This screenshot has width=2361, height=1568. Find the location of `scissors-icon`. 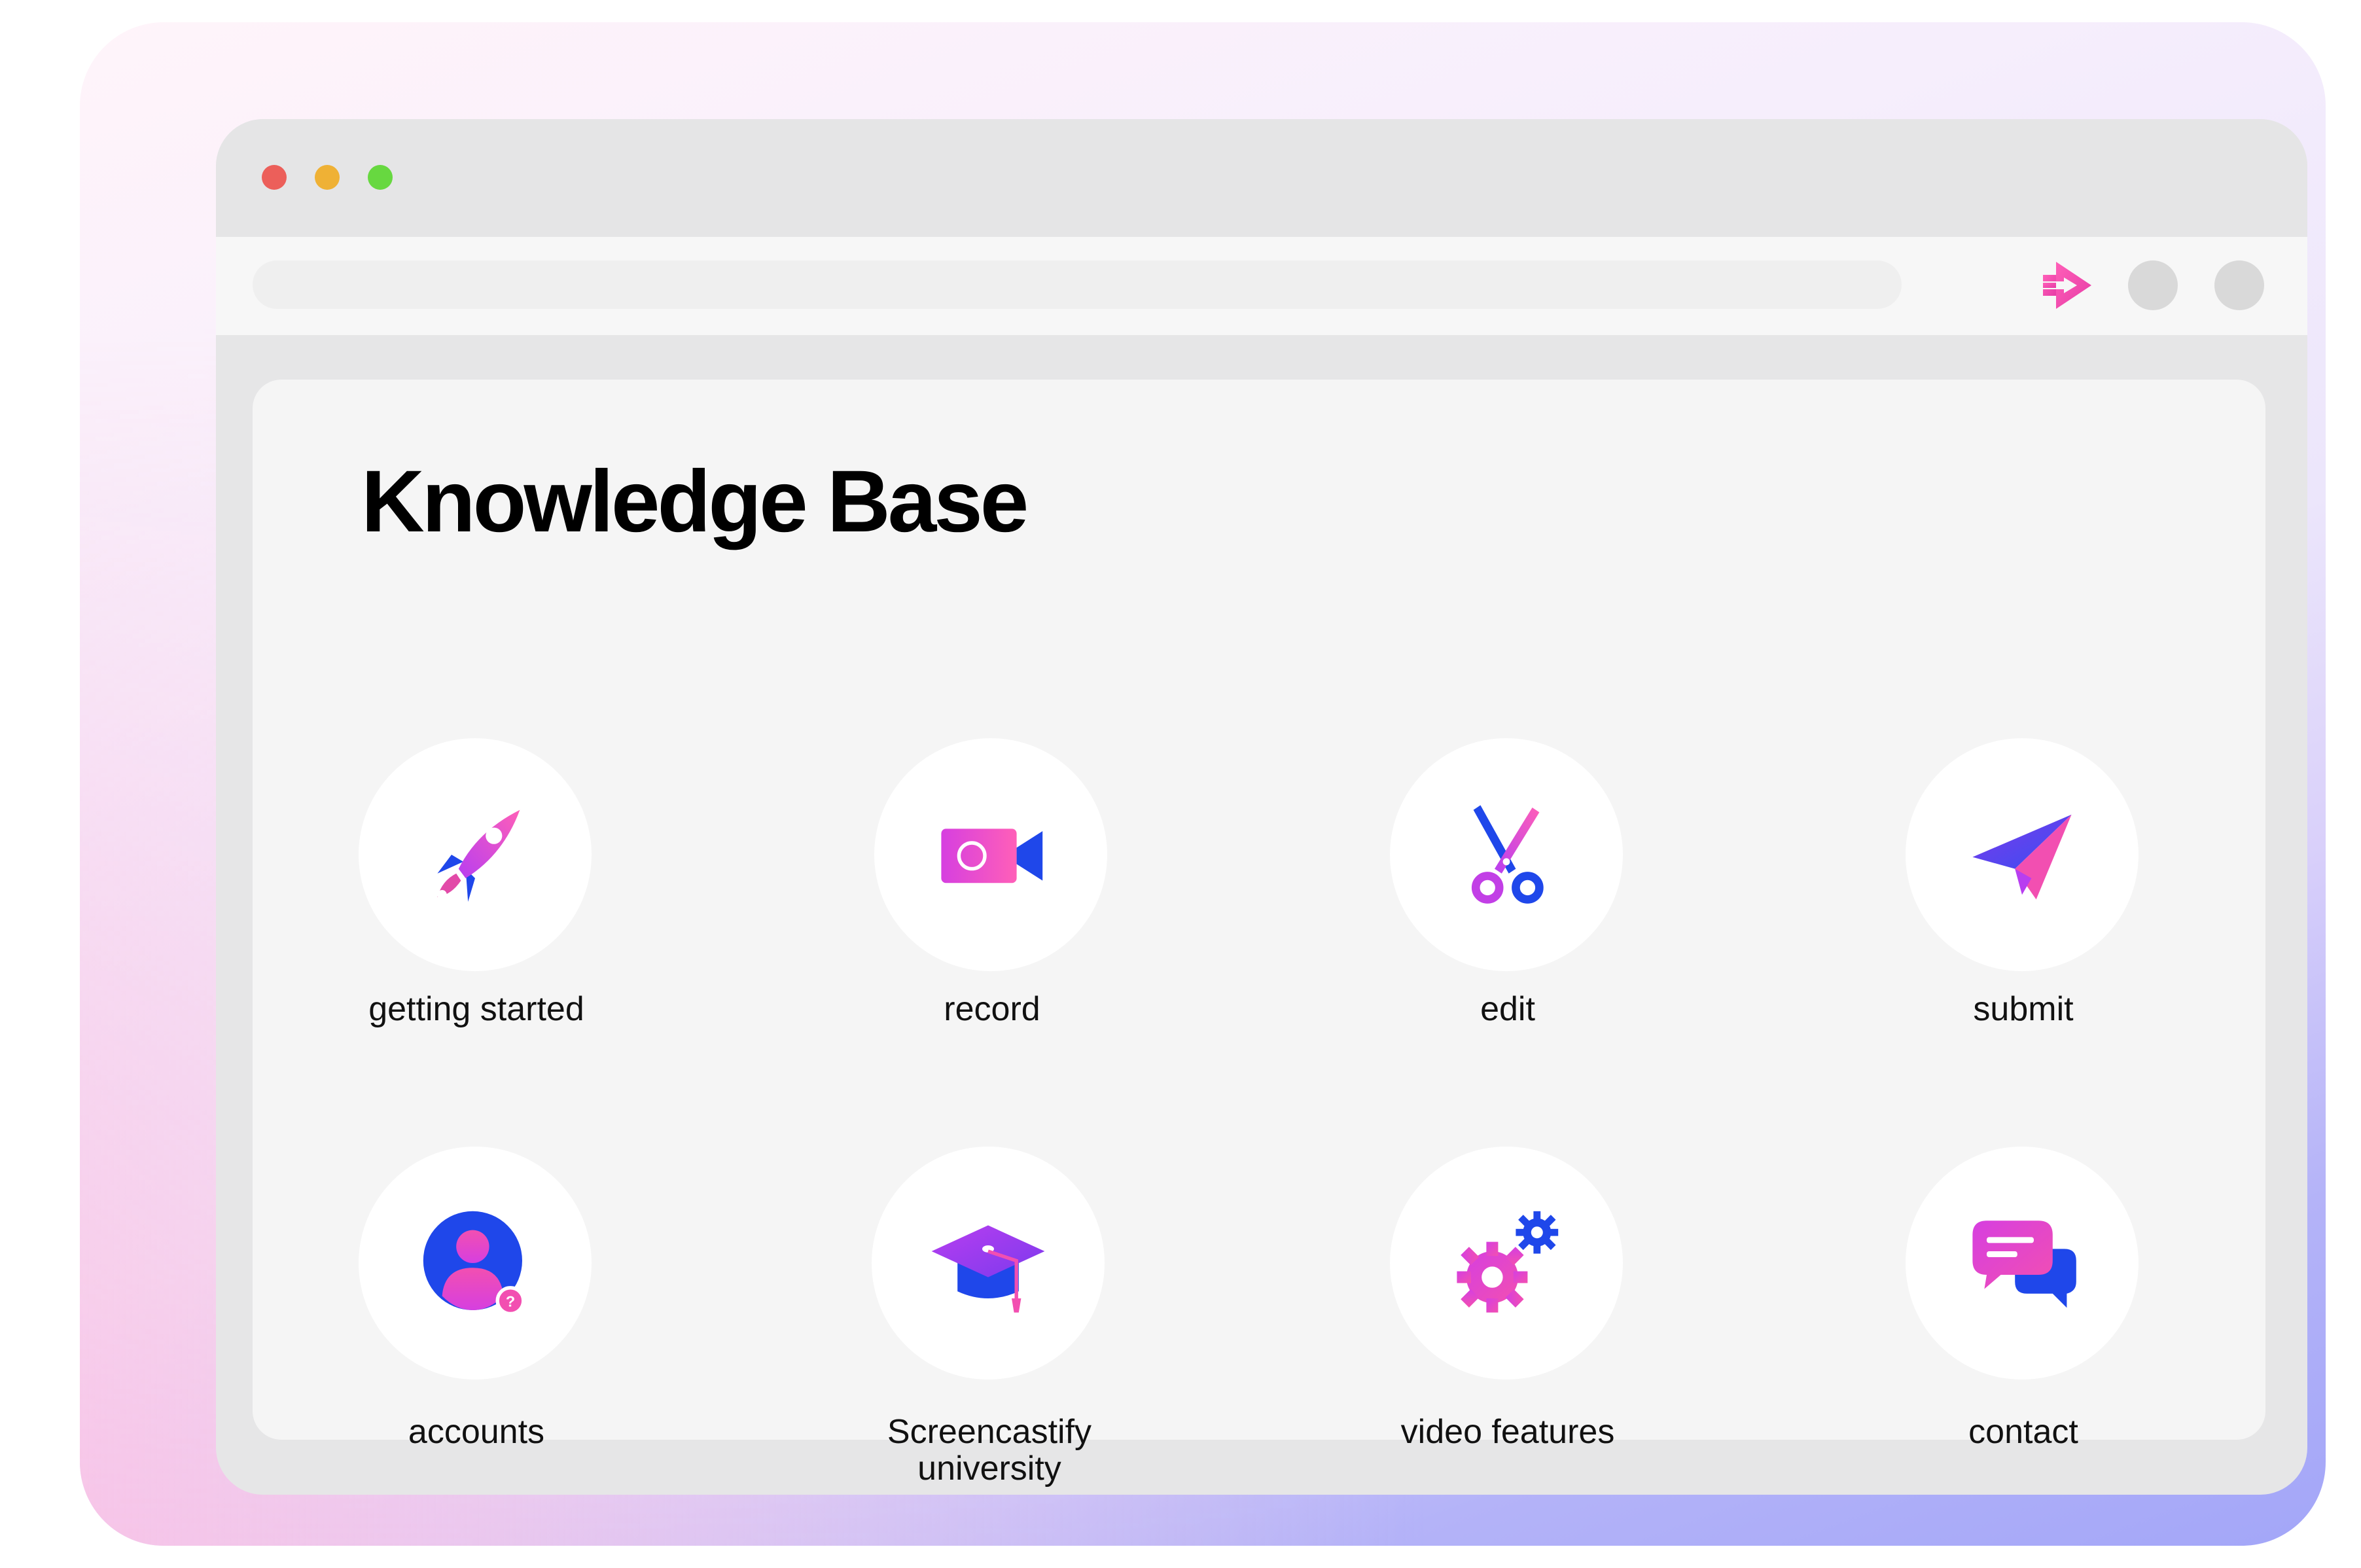

scissors-icon is located at coordinates (1508, 855).